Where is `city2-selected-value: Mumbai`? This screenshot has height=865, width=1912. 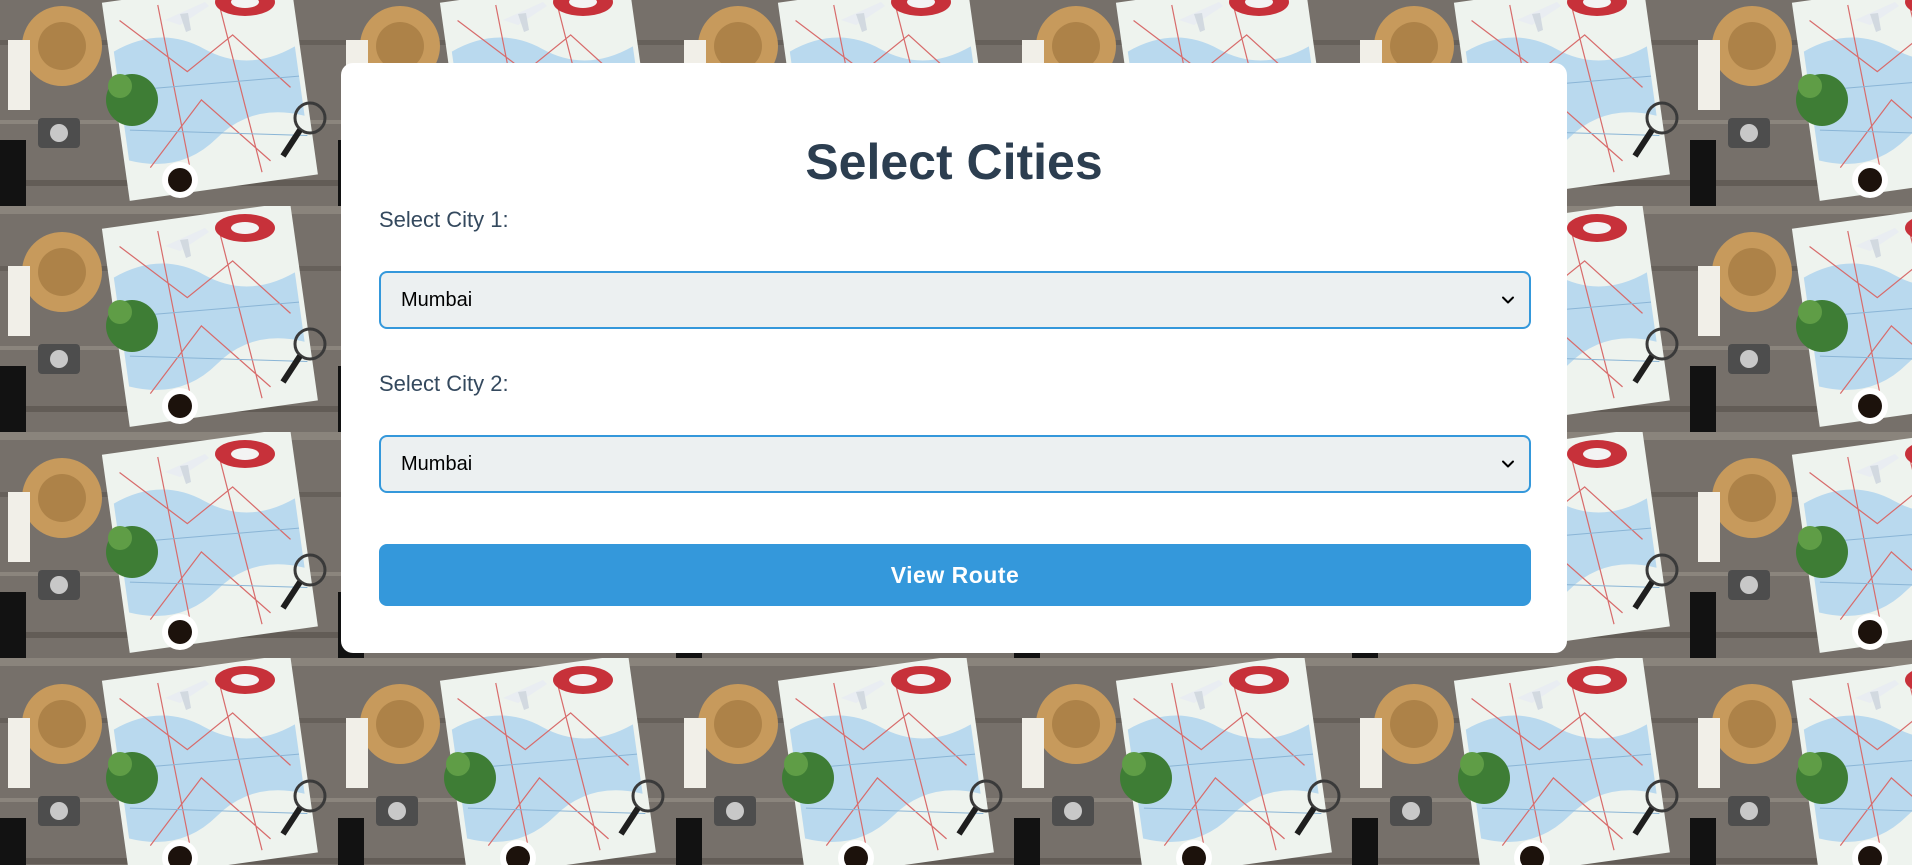
city2-selected-value: Mumbai is located at coordinates (437, 464).